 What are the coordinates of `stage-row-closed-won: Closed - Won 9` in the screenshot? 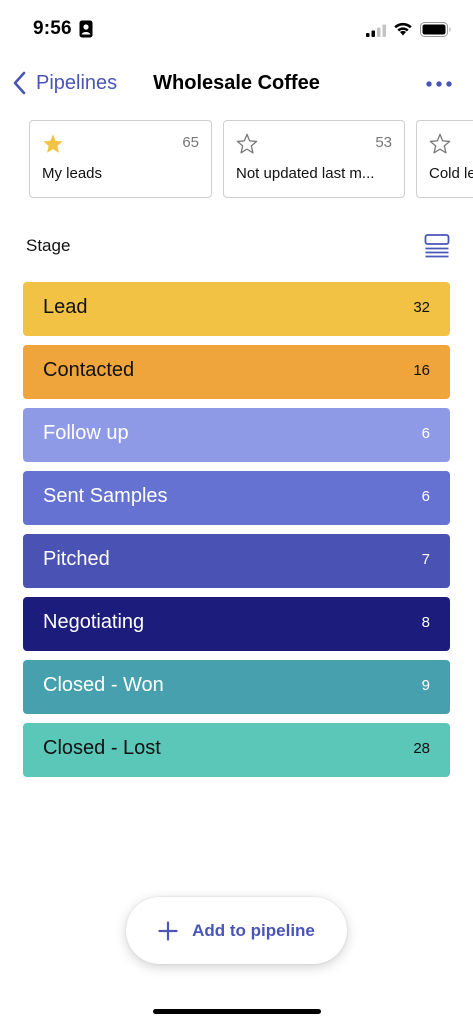 It's located at (236, 687).